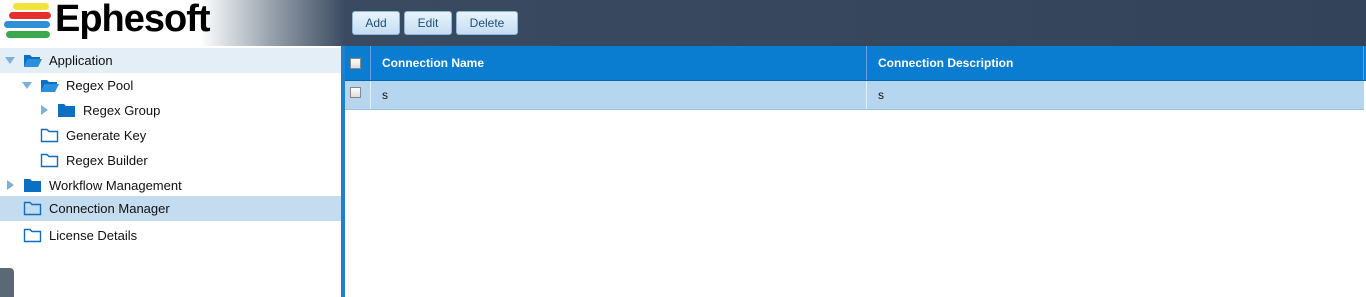 This screenshot has width=1366, height=297. Describe the element at coordinates (487, 23) in the screenshot. I see `delete-button: Delete` at that location.